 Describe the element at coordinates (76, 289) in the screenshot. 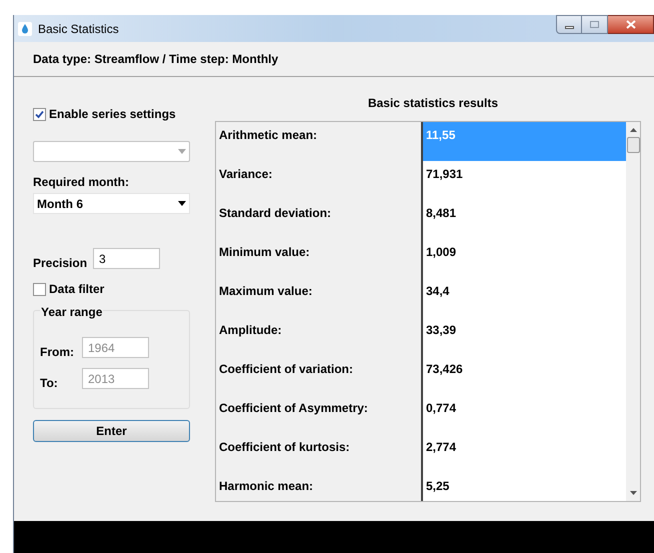

I see `checkbox-label: Data filter` at that location.